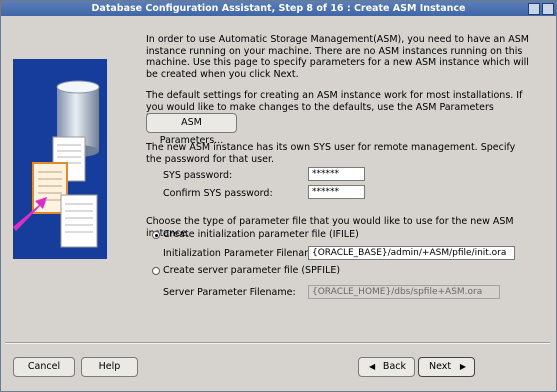 This screenshot has width=557, height=392. I want to click on next-arrow-icon: ▶, so click(462, 366).